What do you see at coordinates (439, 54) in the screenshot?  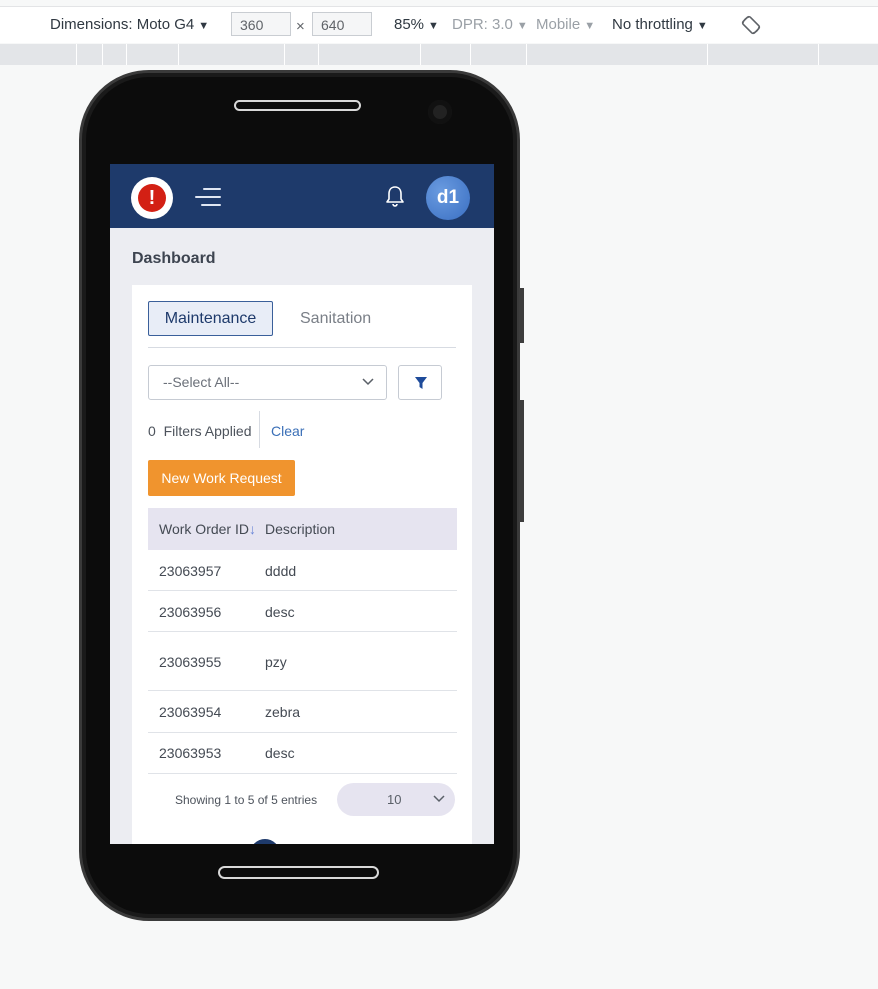 I see `media-query-ruler` at bounding box center [439, 54].